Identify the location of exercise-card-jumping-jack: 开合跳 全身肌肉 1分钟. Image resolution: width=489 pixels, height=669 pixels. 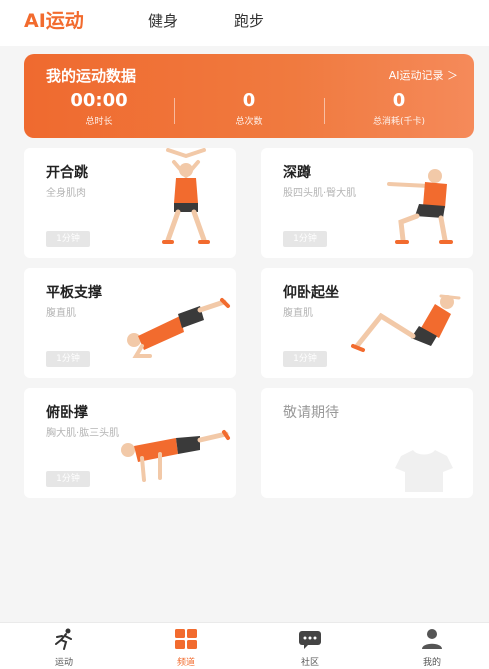
(130, 203).